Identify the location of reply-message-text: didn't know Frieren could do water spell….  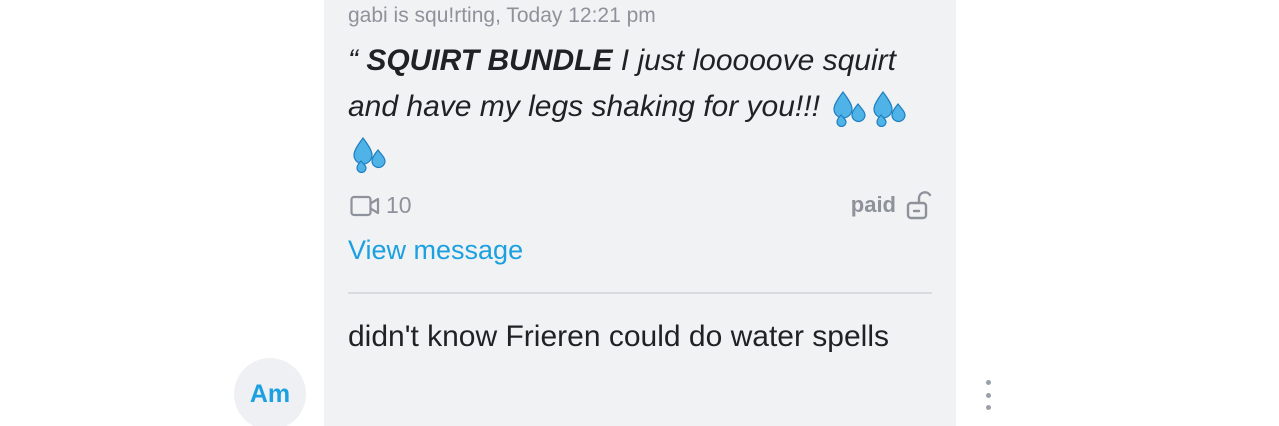
(618, 336).